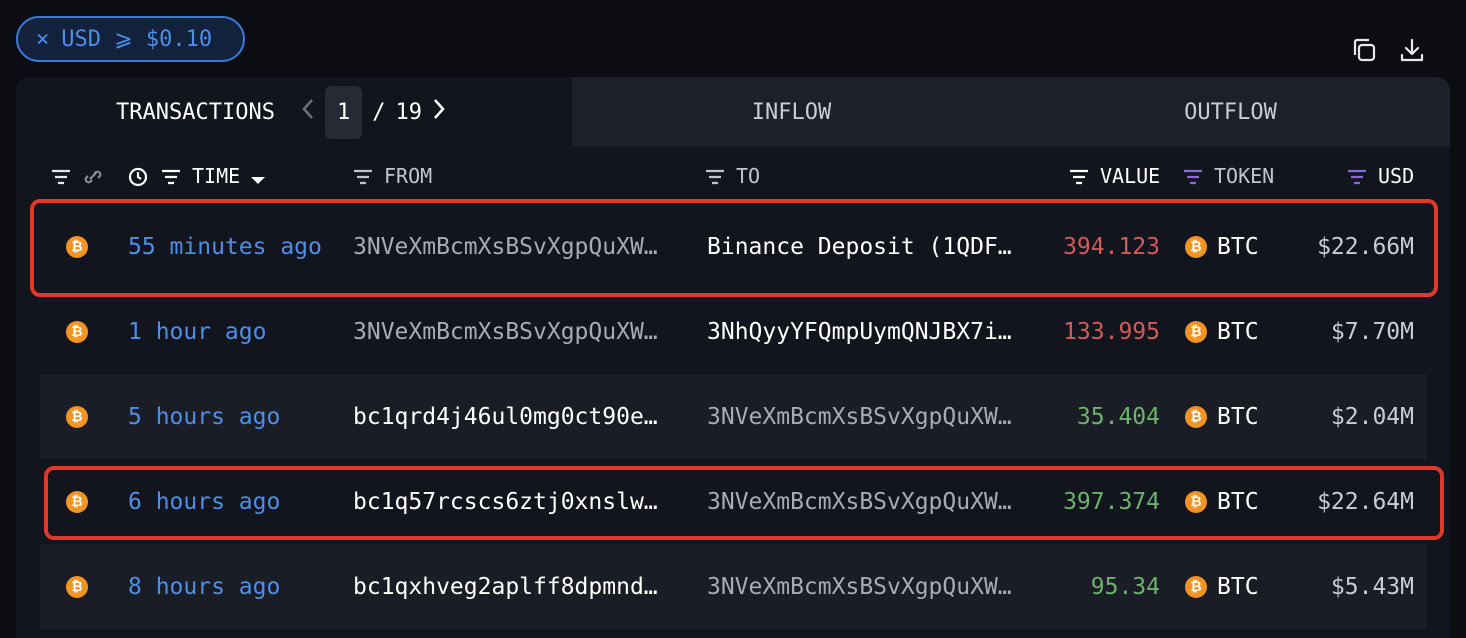 This screenshot has width=1466, height=638. I want to click on usd-filter-chip: × USD ⩾ $0.10, so click(130, 39).